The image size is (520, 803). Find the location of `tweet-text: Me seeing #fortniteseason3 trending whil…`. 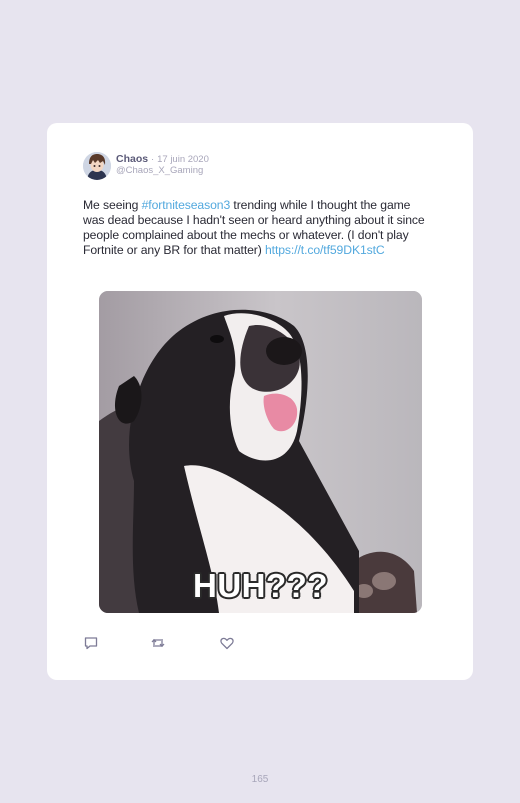

tweet-text: Me seeing #fortniteseason3 trending whil… is located at coordinates (255, 228).